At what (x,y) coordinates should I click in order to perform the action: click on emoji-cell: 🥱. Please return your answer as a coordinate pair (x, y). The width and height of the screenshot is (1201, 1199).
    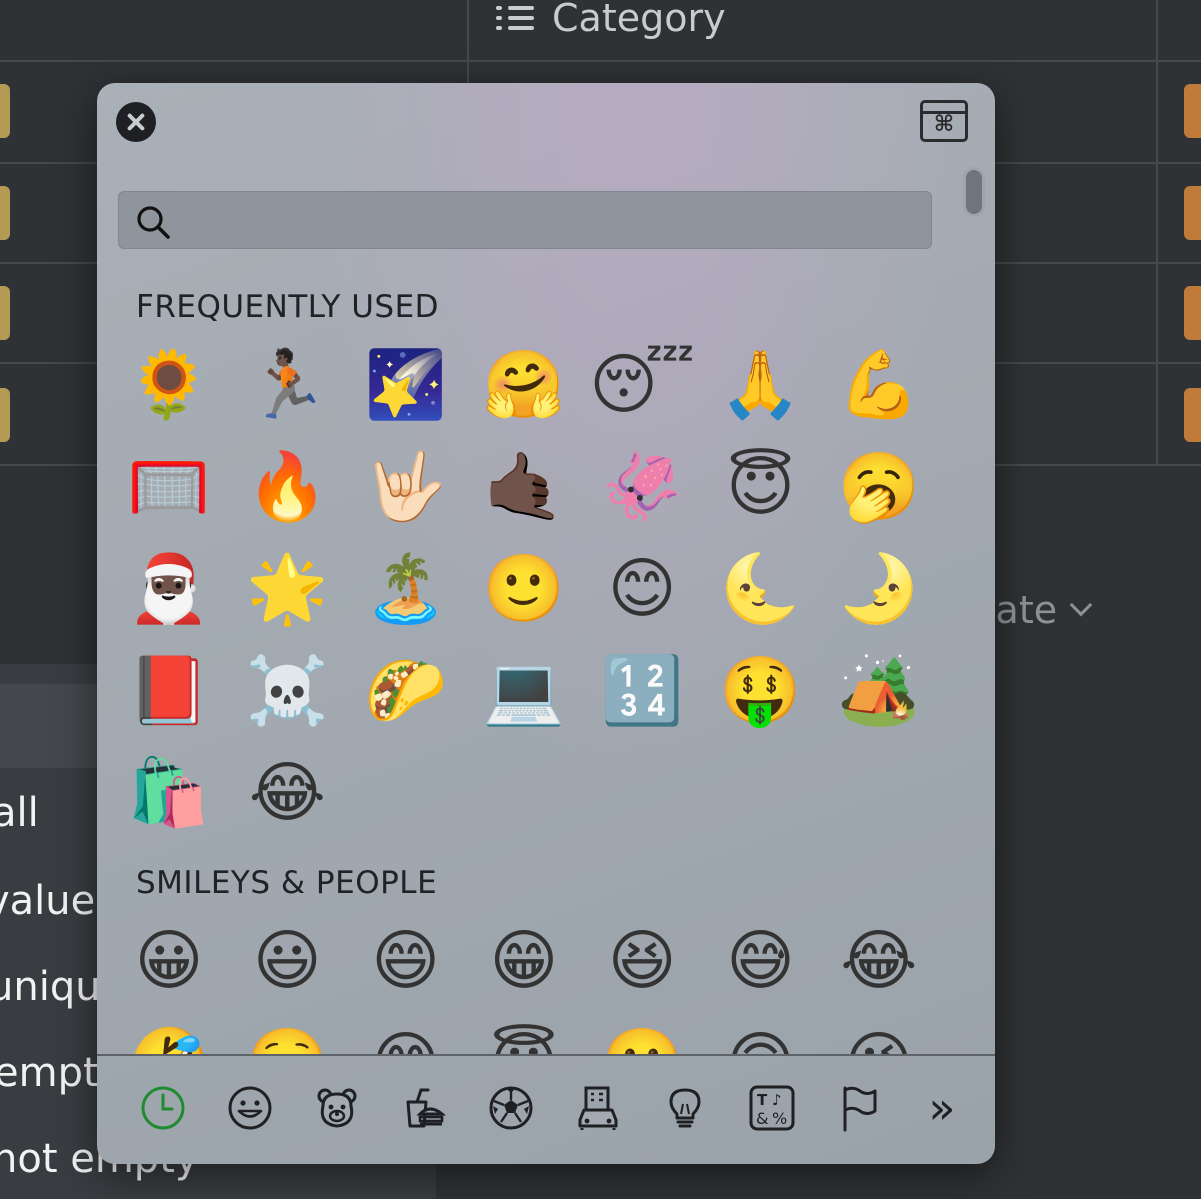
    Looking at the image, I should click on (879, 487).